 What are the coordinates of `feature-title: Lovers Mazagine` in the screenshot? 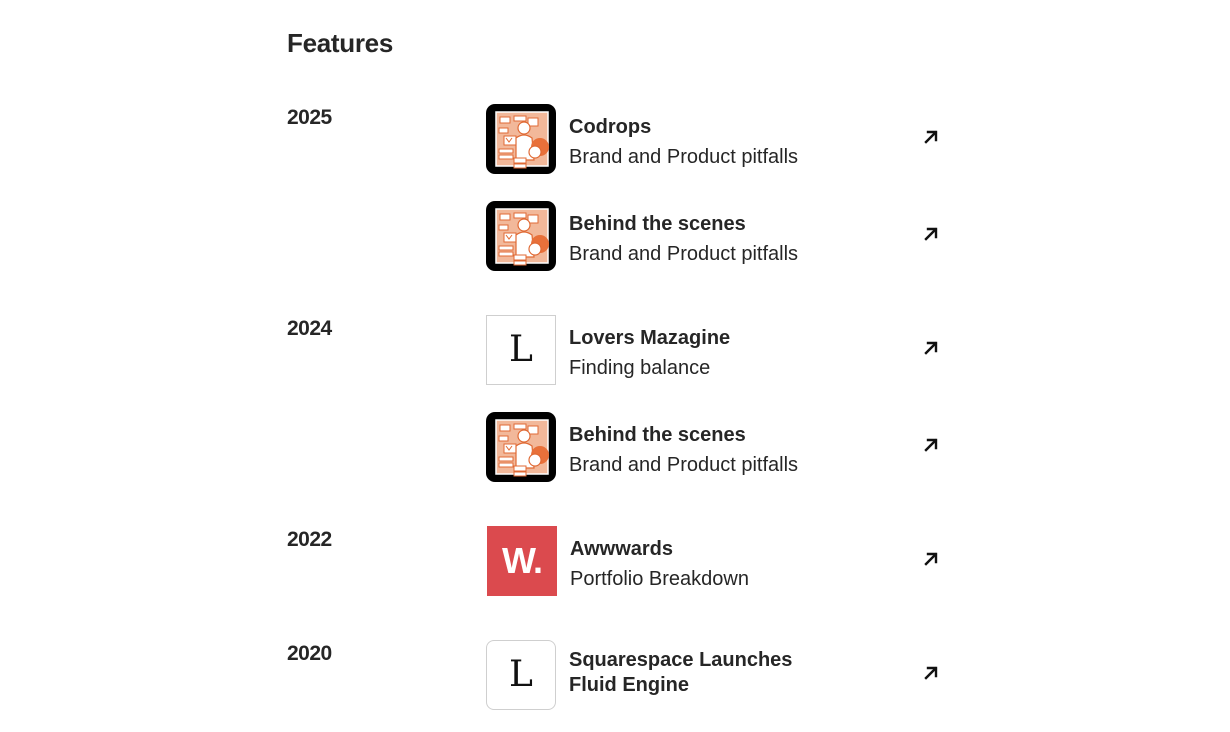 It's located at (650, 338).